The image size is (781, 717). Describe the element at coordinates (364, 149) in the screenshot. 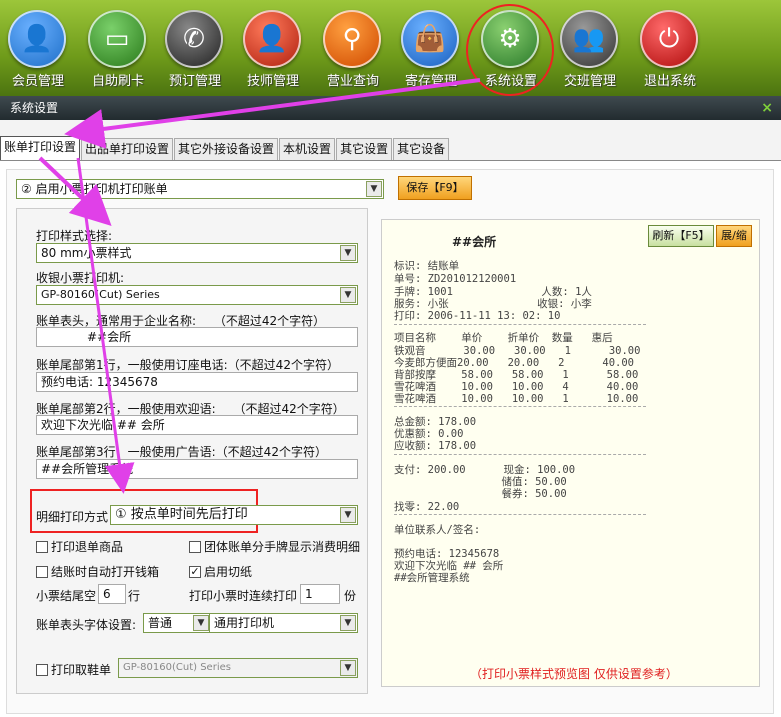

I see `tab-other-settings: 其它设置` at that location.